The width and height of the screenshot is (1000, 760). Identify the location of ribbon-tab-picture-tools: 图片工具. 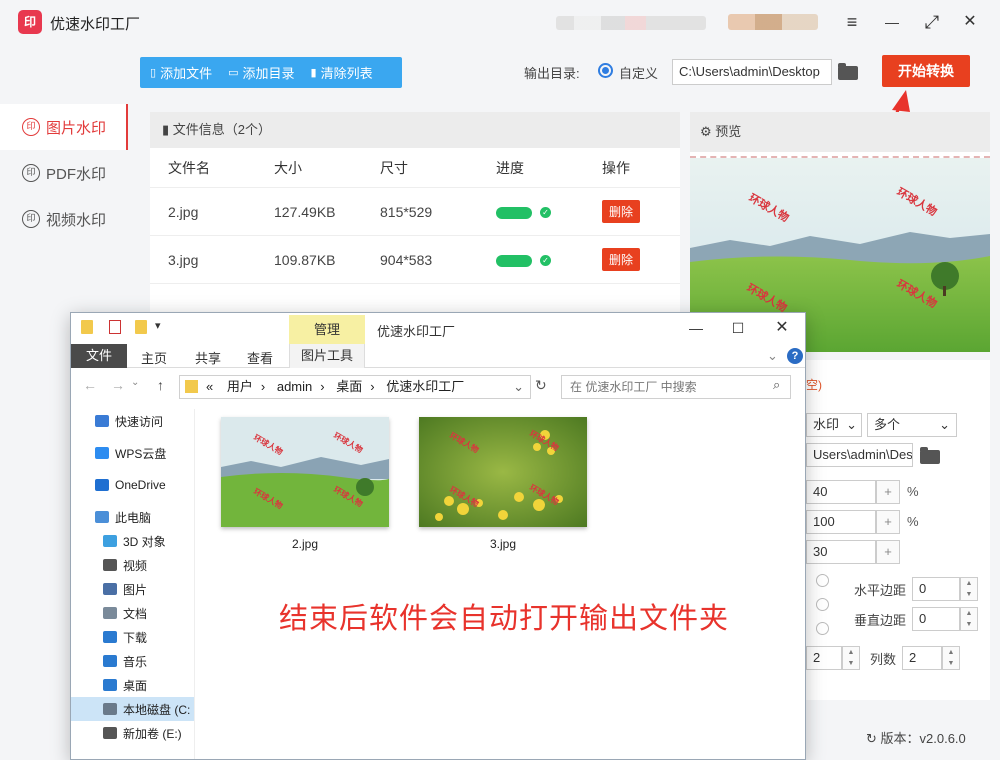
(327, 356).